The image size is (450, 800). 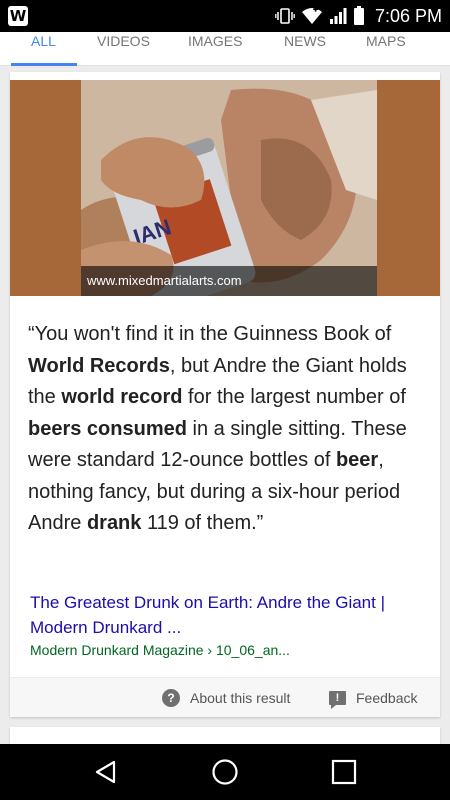 I want to click on search-tabs: ALL VIDEOS IMAGES NEWS MAPS, so click(x=225, y=49).